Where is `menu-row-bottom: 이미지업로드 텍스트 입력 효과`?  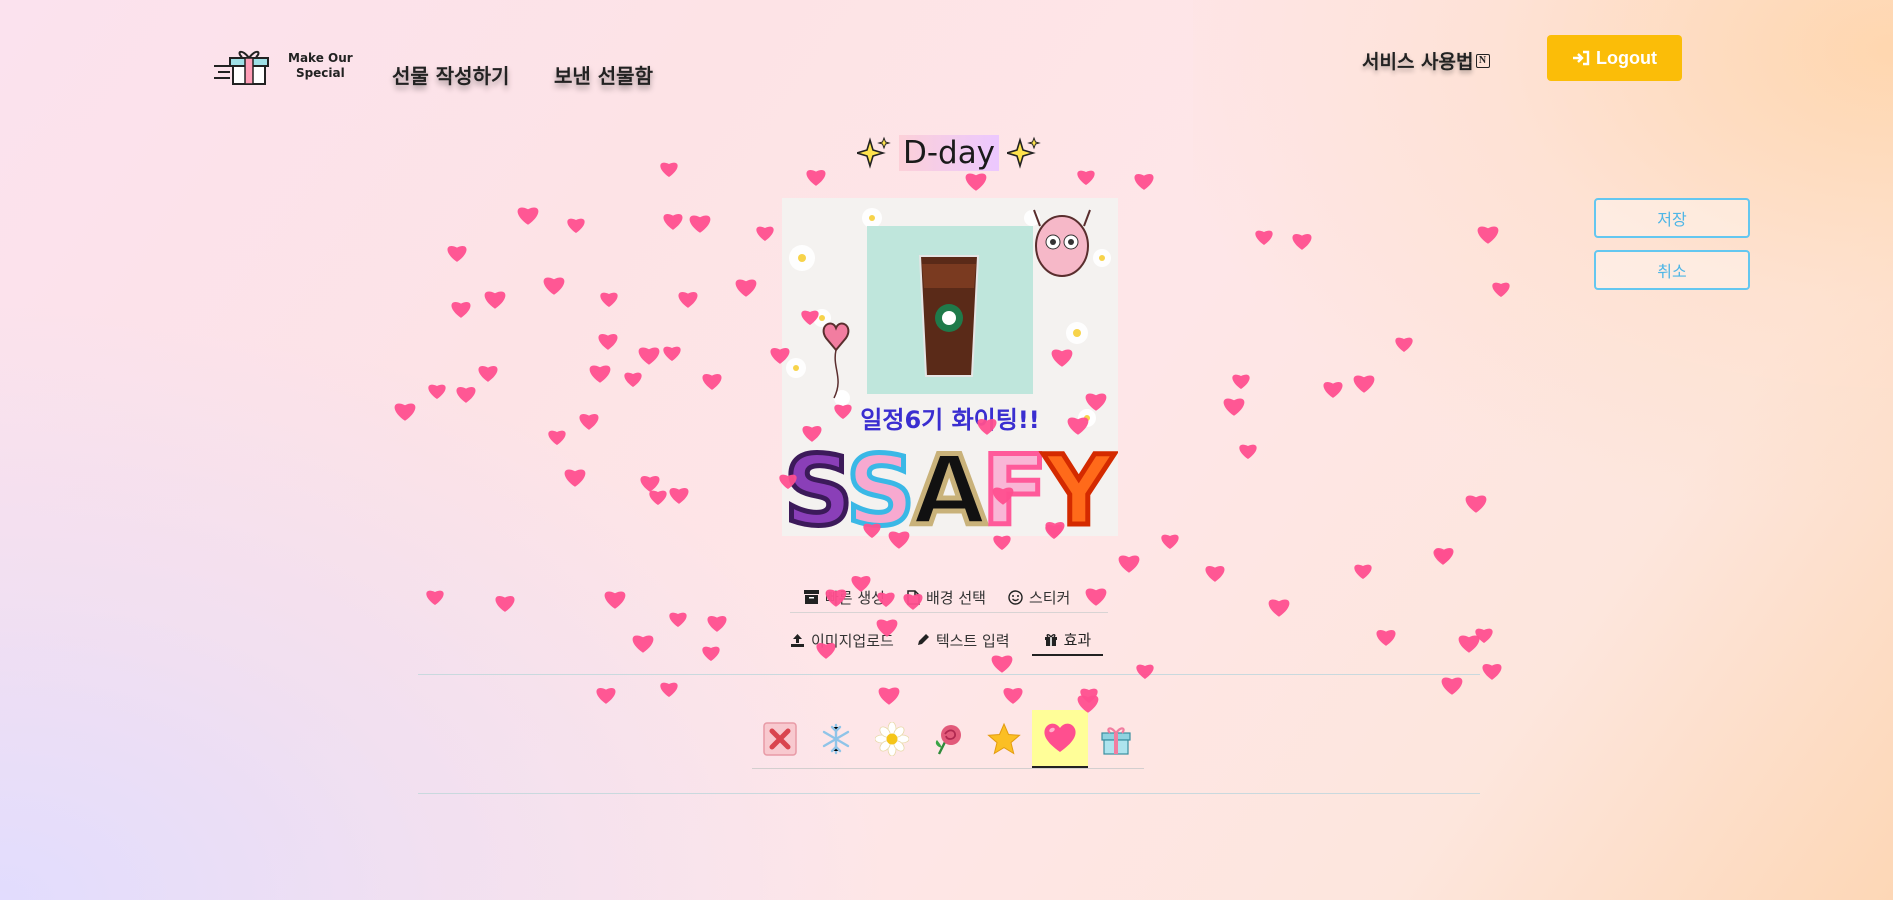
menu-row-bottom: 이미지업로드 텍스트 입력 효과 is located at coordinates (947, 640).